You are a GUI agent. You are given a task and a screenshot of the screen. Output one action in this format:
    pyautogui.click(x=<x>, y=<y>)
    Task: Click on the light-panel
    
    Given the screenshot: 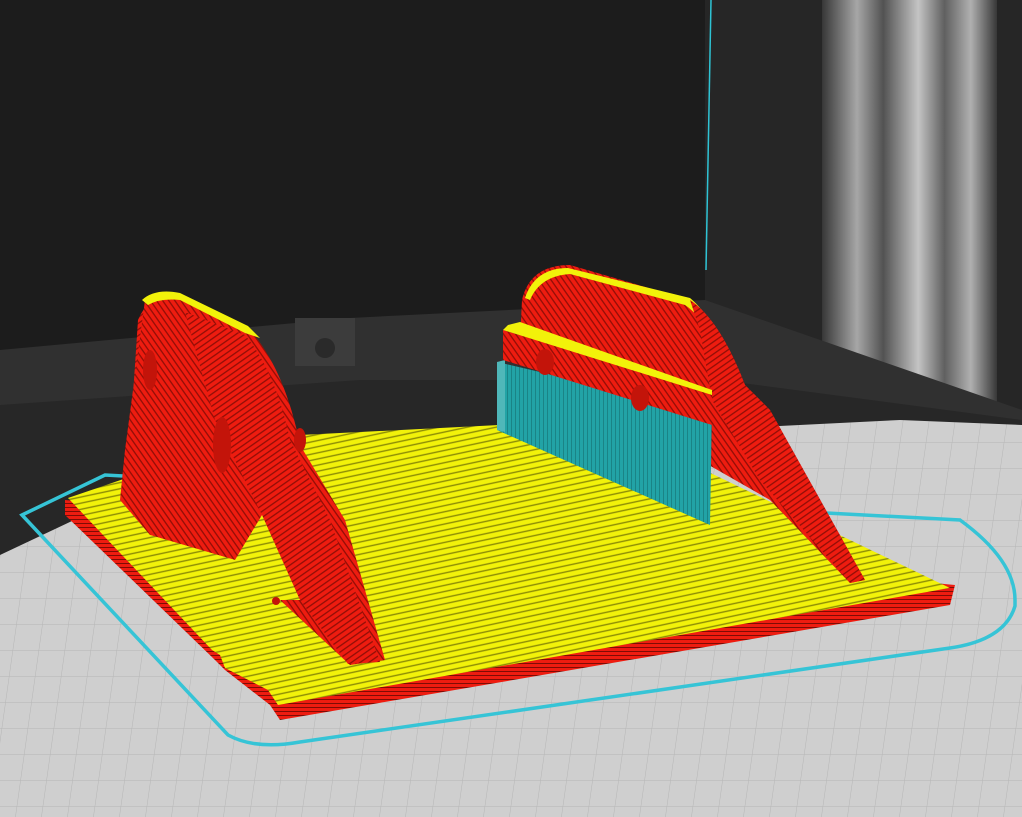 What is the action you would take?
    pyautogui.click(x=909, y=205)
    